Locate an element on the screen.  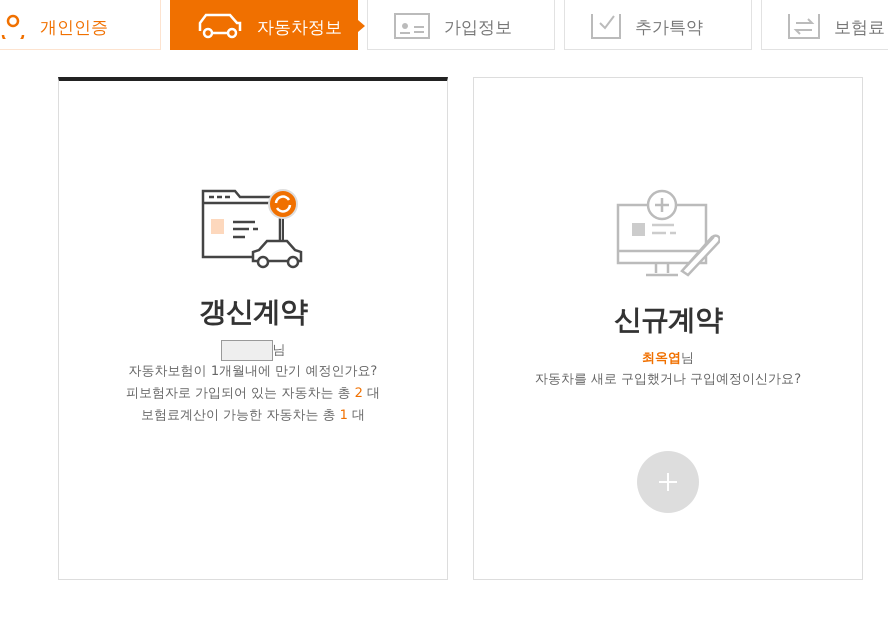
person-icon is located at coordinates (13, 26).